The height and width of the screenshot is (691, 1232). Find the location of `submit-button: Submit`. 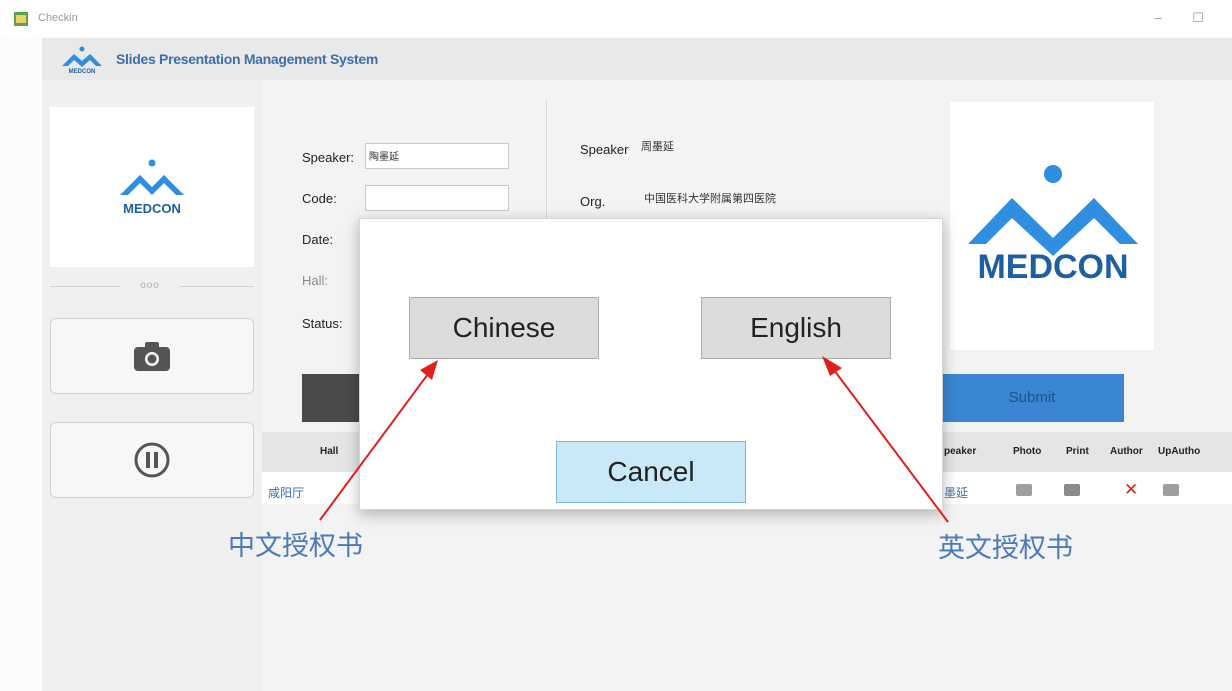

submit-button: Submit is located at coordinates (1032, 398).